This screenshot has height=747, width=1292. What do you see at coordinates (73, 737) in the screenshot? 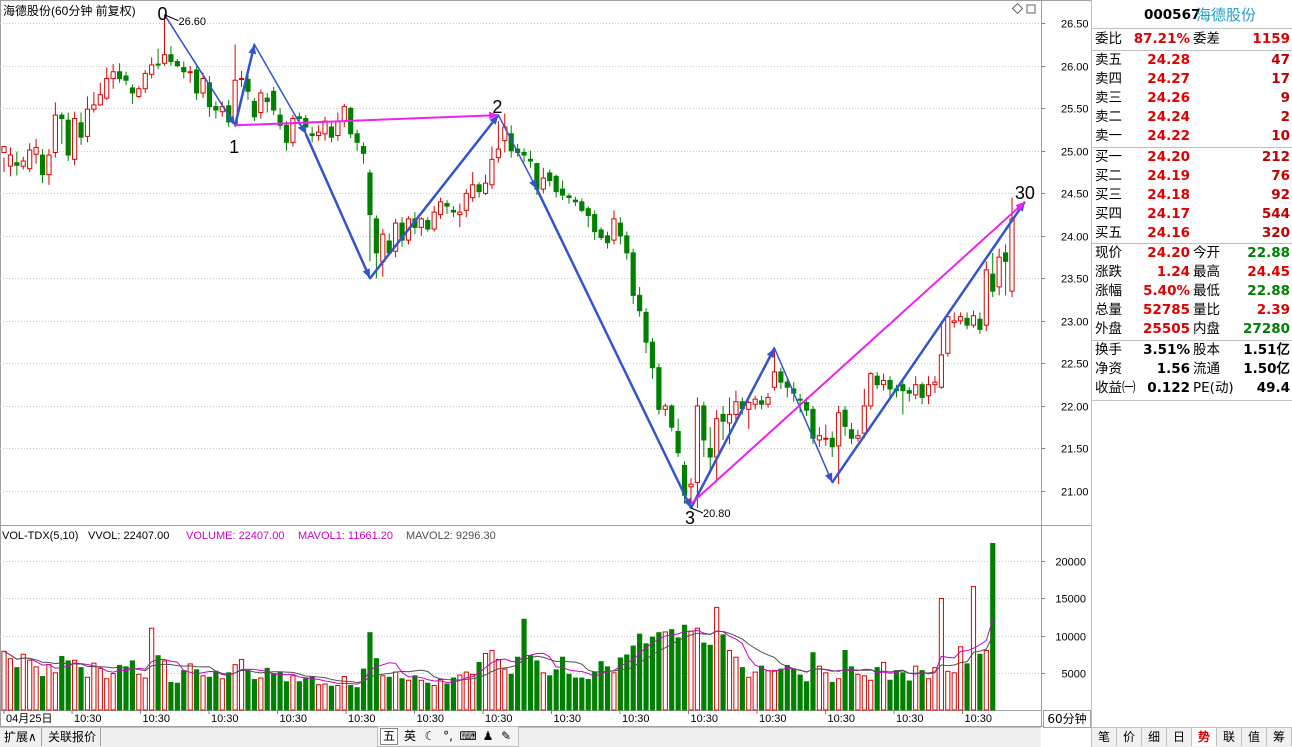
I see `related-quote-tab: 关联报价` at bounding box center [73, 737].